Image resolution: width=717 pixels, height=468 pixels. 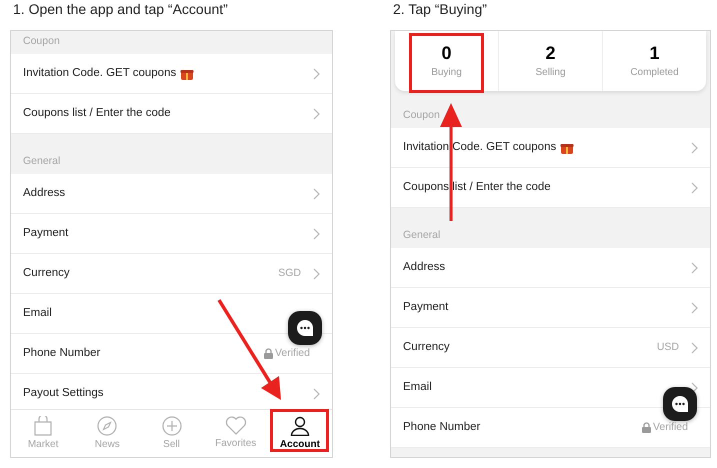 What do you see at coordinates (172, 426) in the screenshot?
I see `plus-circle-icon` at bounding box center [172, 426].